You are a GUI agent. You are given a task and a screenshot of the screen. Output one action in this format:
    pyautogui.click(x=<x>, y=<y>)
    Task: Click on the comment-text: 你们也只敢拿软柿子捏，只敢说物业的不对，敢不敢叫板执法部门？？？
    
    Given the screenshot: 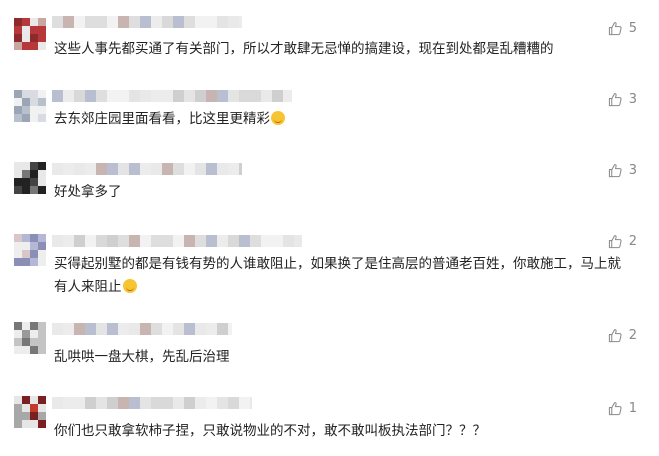 What is the action you would take?
    pyautogui.click(x=270, y=431)
    